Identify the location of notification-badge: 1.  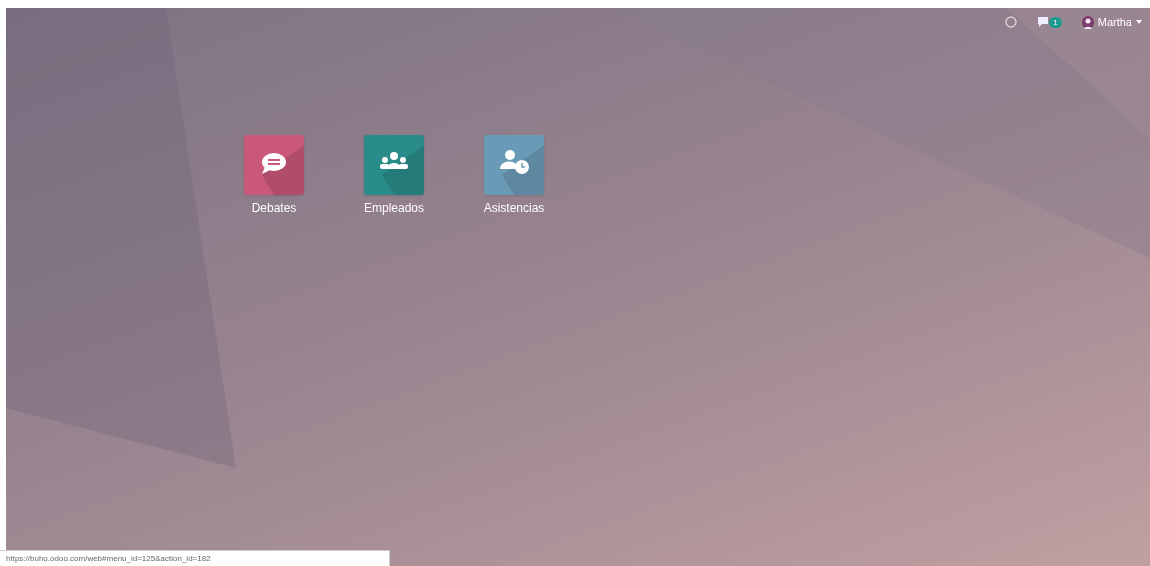
(1055, 22).